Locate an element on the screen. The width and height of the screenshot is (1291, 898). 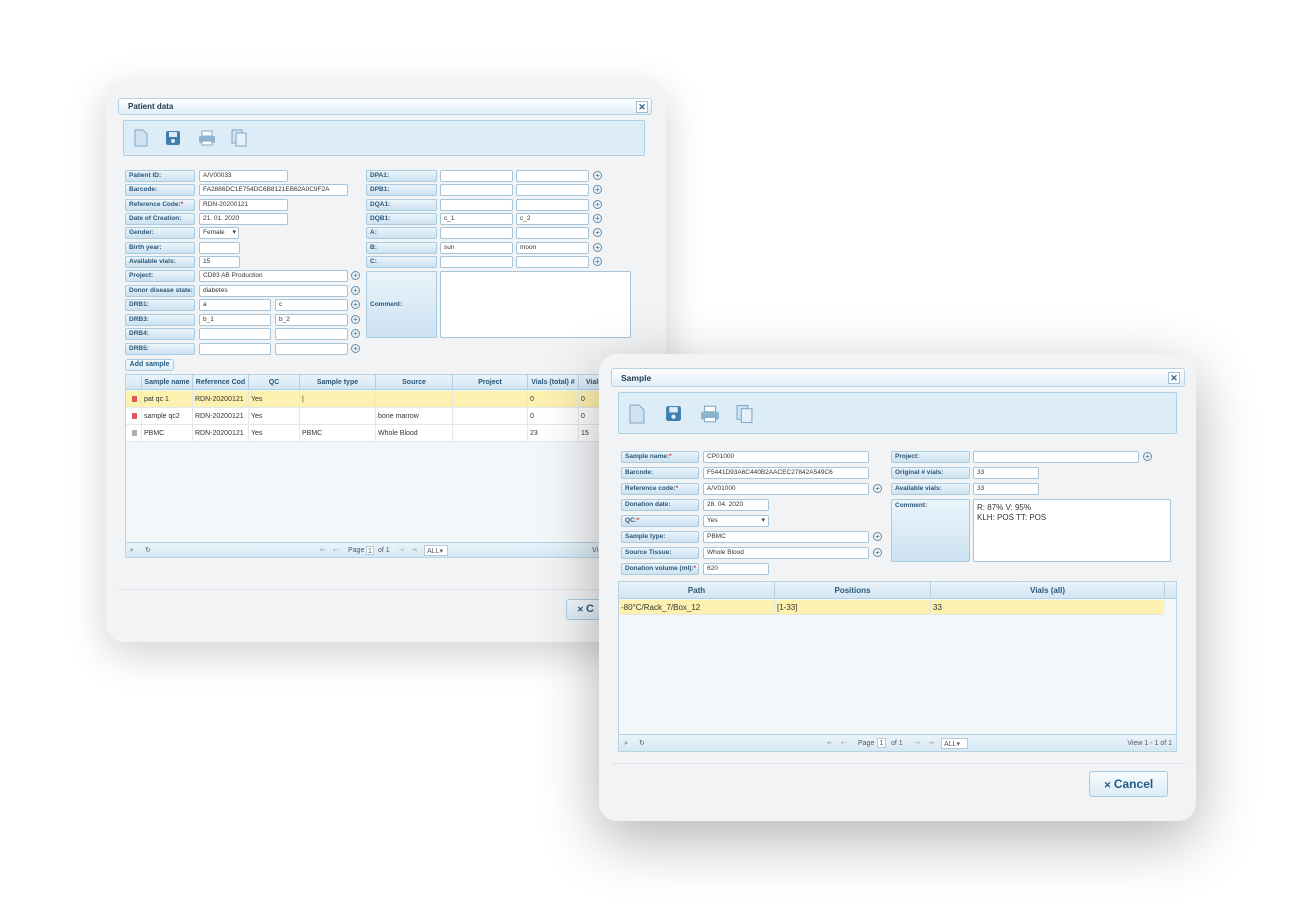
b-input-1: sun is located at coordinates (476, 248).